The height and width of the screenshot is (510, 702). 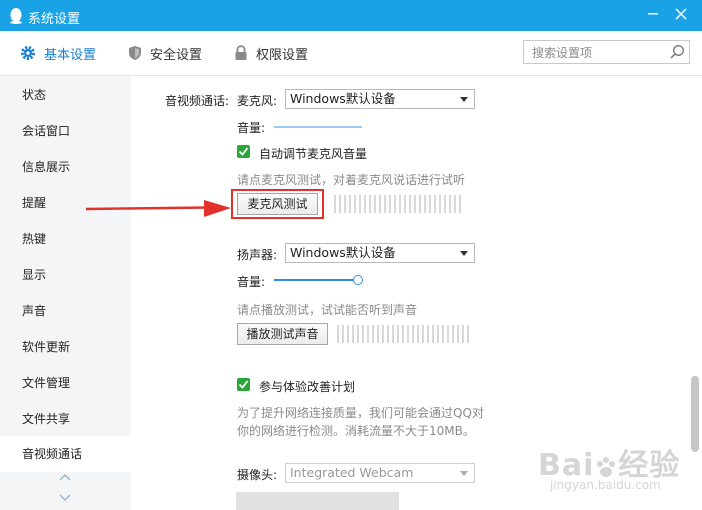 I want to click on speaker-volume-slider, so click(x=315, y=280).